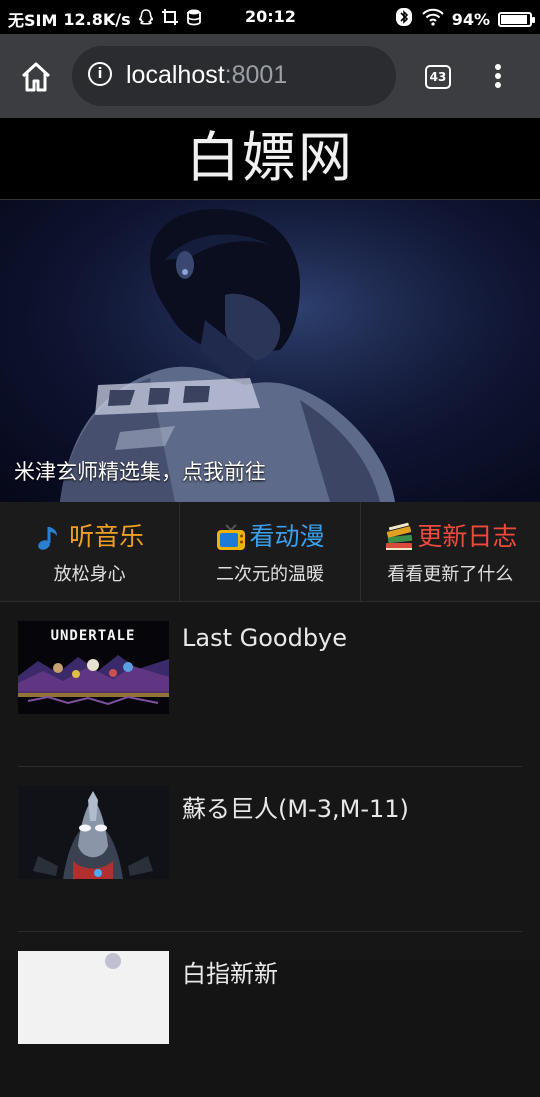 The height and width of the screenshot is (1097, 540). I want to click on carrier-label: 无SIM, so click(33, 20).